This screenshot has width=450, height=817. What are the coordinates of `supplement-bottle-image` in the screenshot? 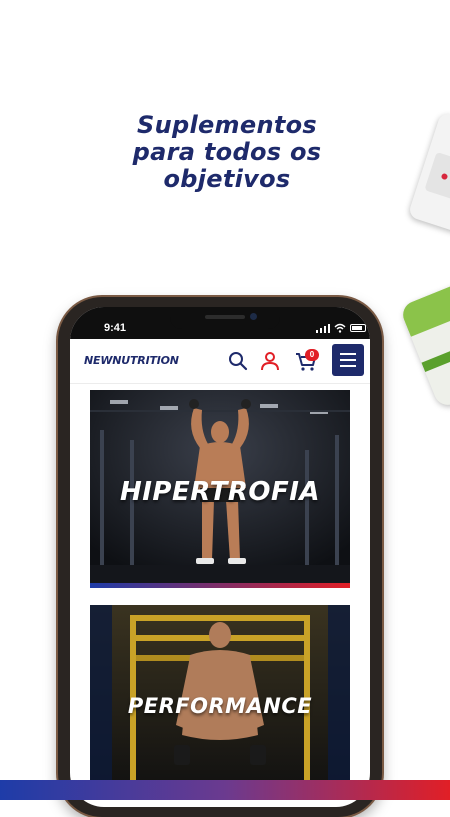 It's located at (428, 173).